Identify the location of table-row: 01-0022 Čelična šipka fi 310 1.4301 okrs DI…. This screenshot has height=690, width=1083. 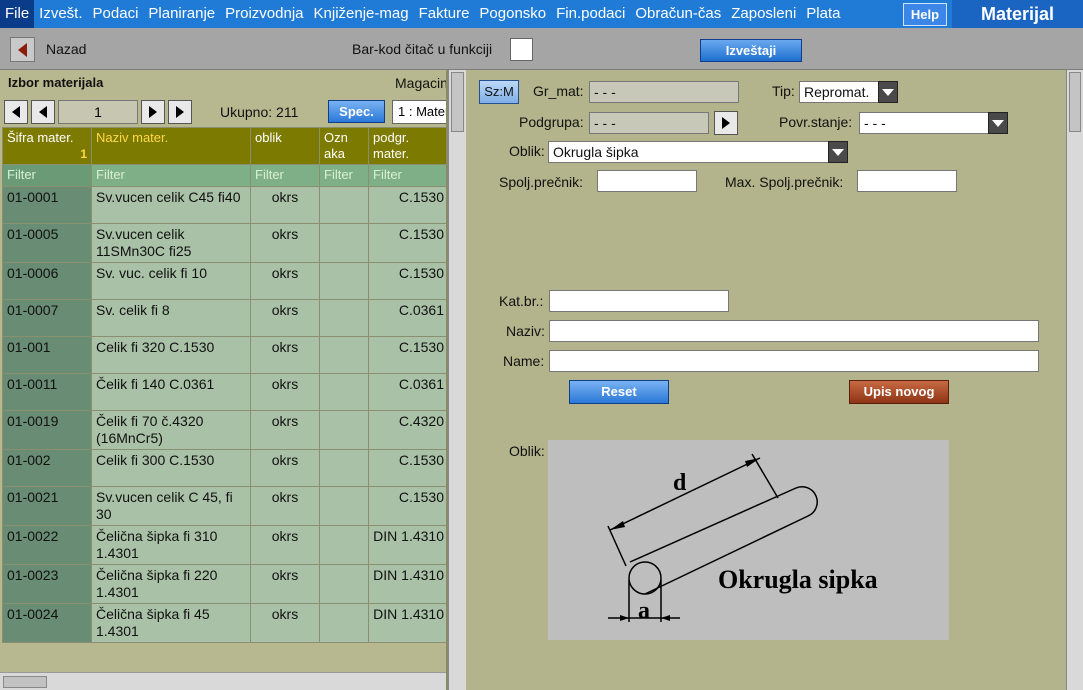
(224, 545).